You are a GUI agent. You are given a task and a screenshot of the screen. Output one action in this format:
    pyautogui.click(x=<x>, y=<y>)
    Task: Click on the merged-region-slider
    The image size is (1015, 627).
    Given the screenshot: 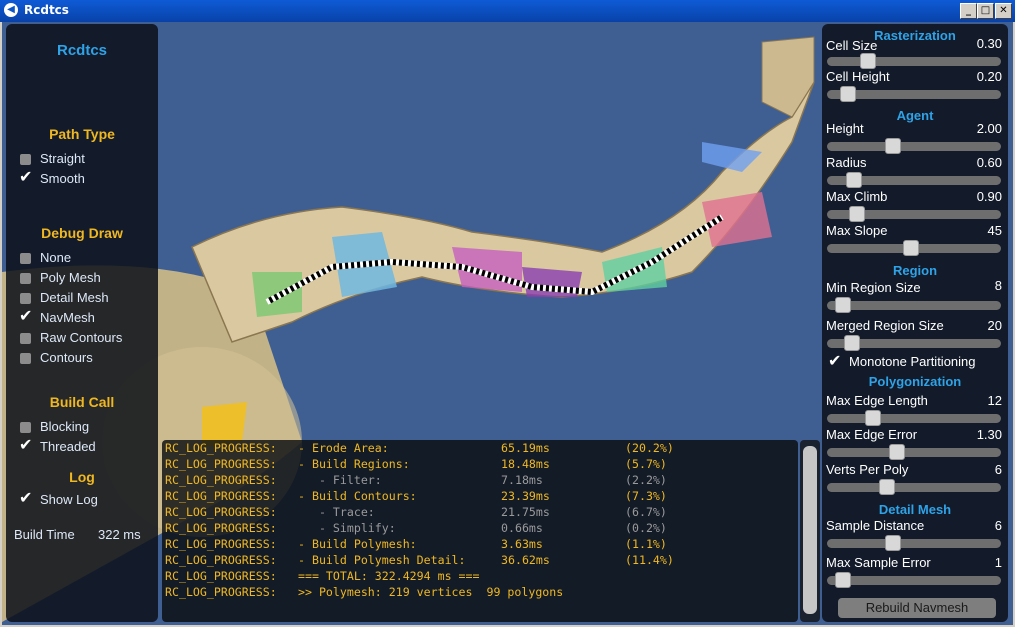 What is the action you would take?
    pyautogui.click(x=914, y=343)
    